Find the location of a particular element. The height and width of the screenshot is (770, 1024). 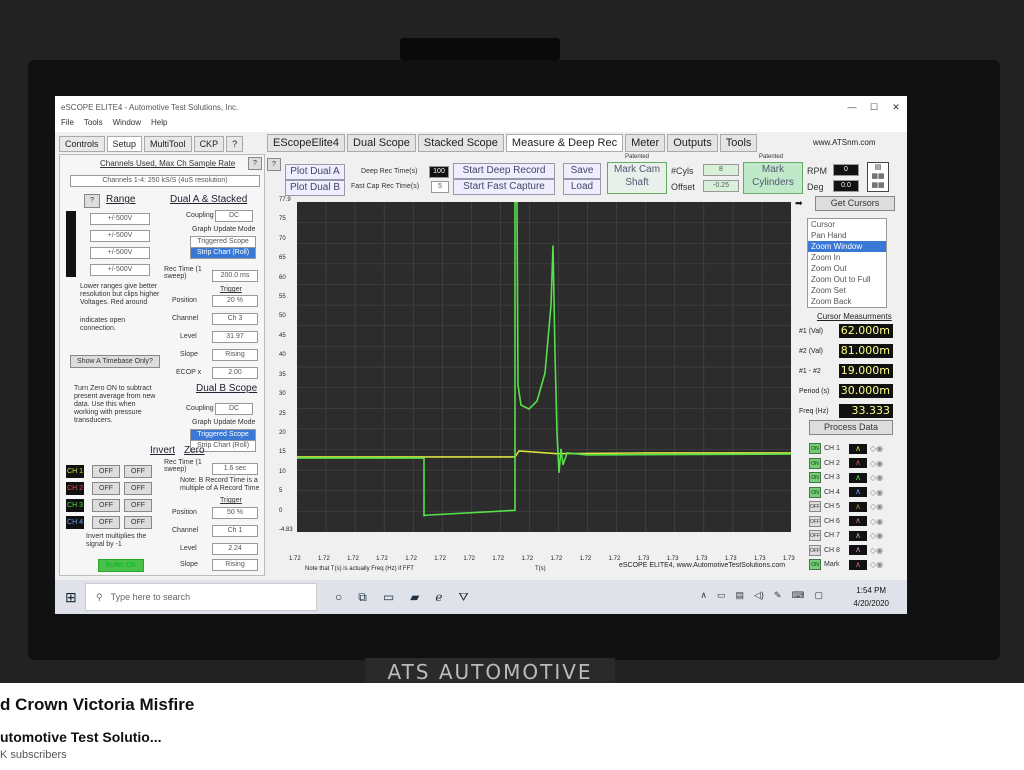

plot-dual-a-button: Plot Dual A is located at coordinates (315, 172).